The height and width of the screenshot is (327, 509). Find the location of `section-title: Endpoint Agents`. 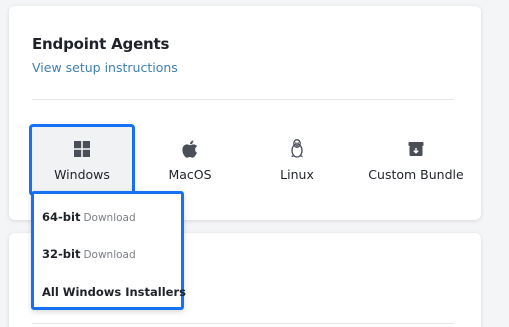

section-title: Endpoint Agents is located at coordinates (101, 44).